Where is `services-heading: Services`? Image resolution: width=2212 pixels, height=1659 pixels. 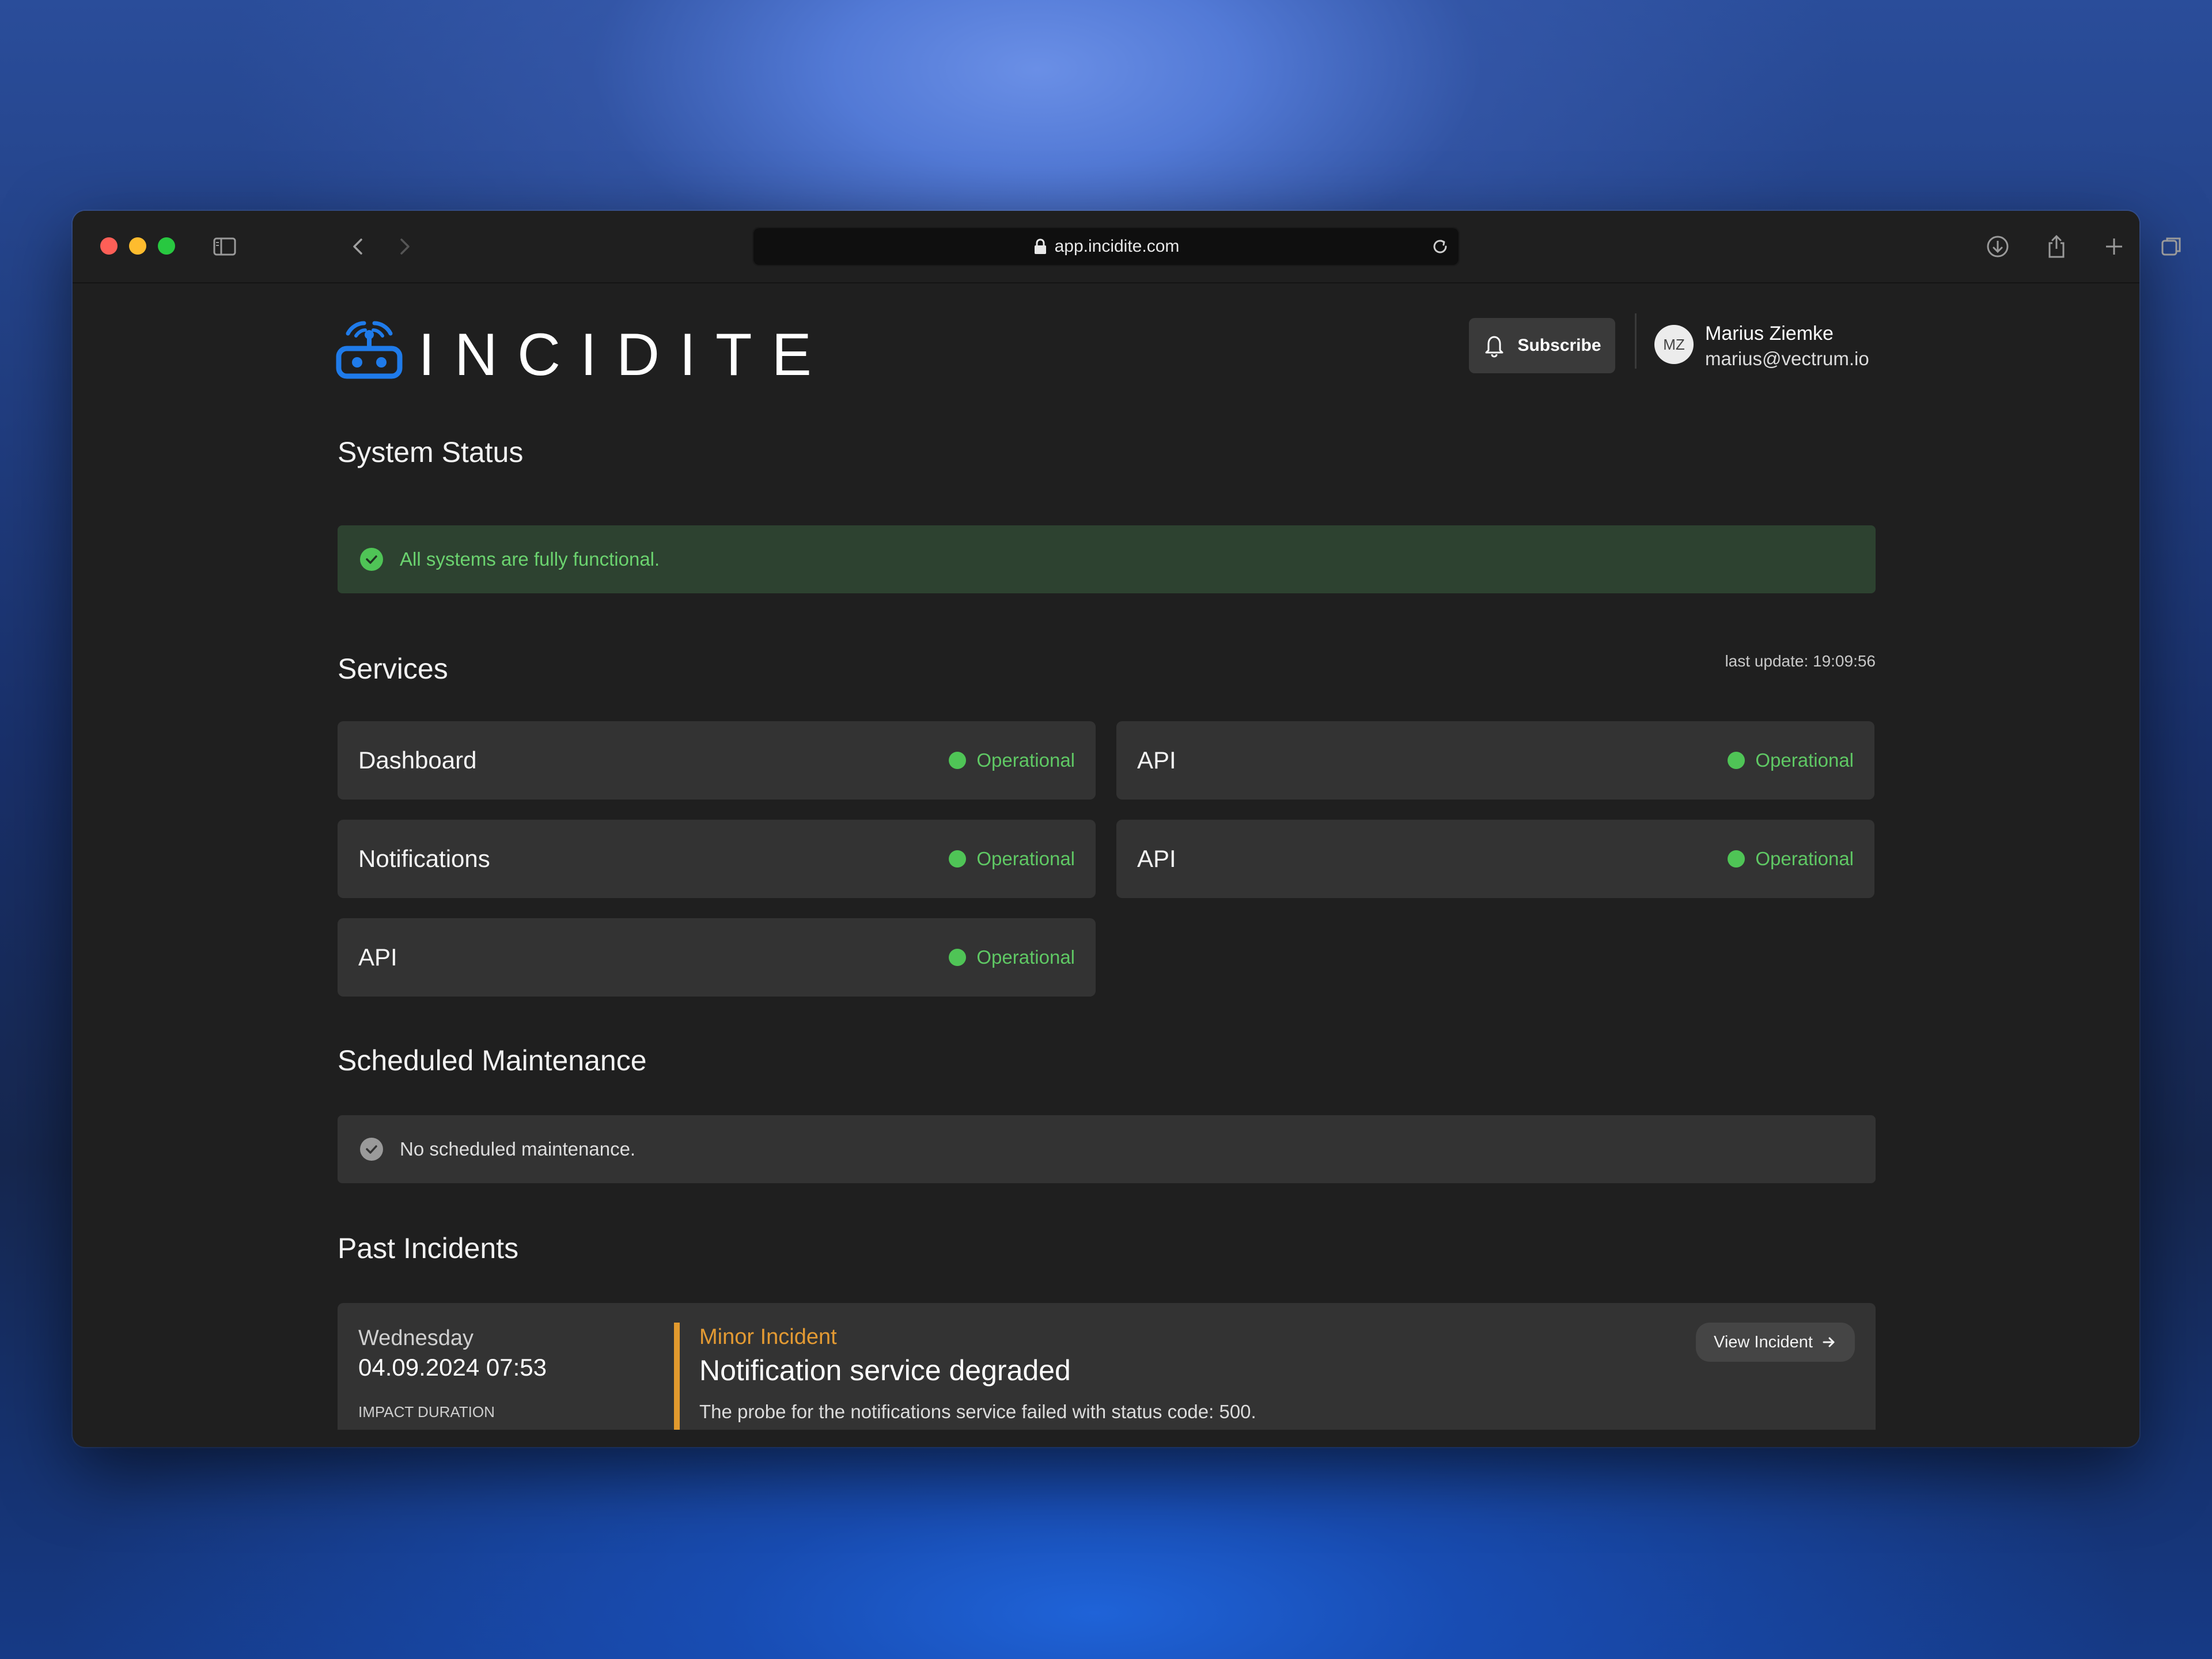
services-heading: Services is located at coordinates (393, 669).